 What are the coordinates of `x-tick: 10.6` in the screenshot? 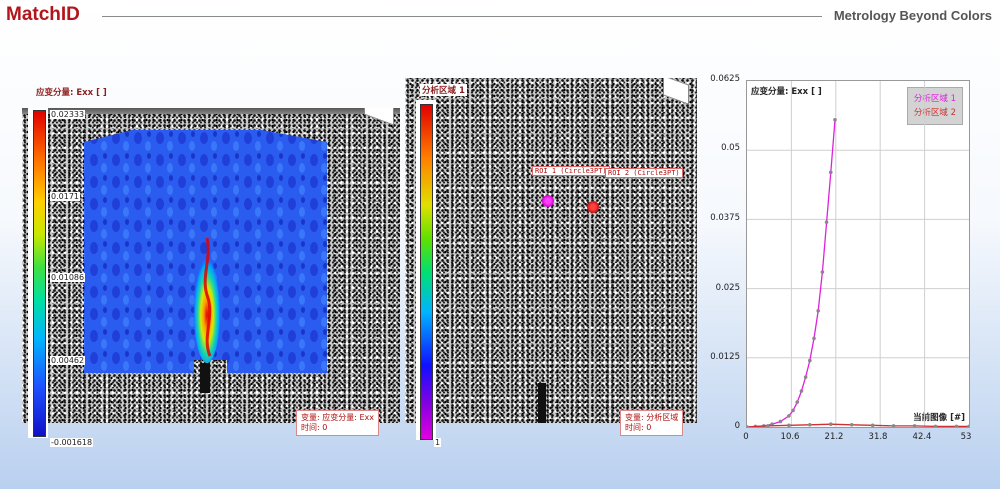 It's located at (790, 437).